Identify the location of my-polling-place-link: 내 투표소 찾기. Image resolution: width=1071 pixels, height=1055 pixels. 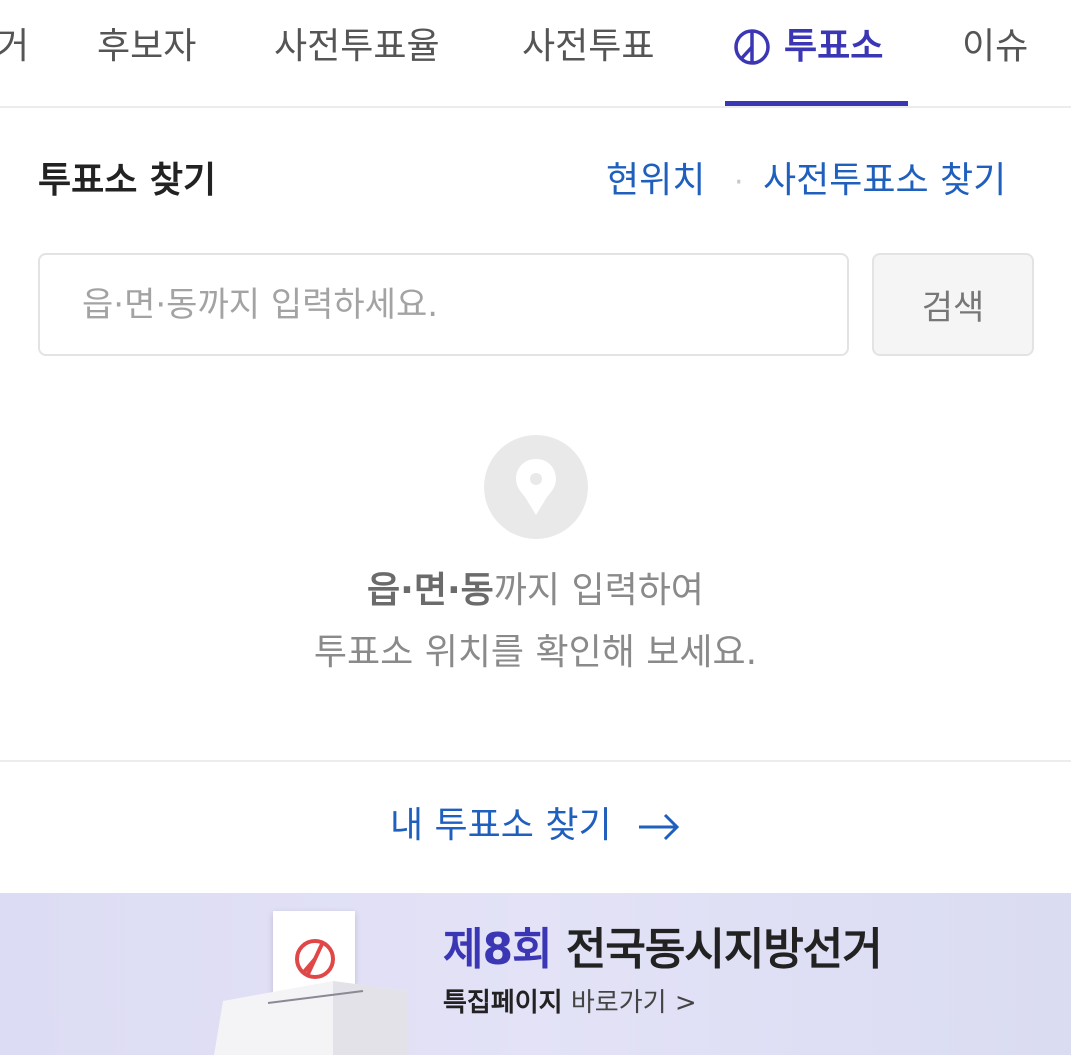
(535, 826).